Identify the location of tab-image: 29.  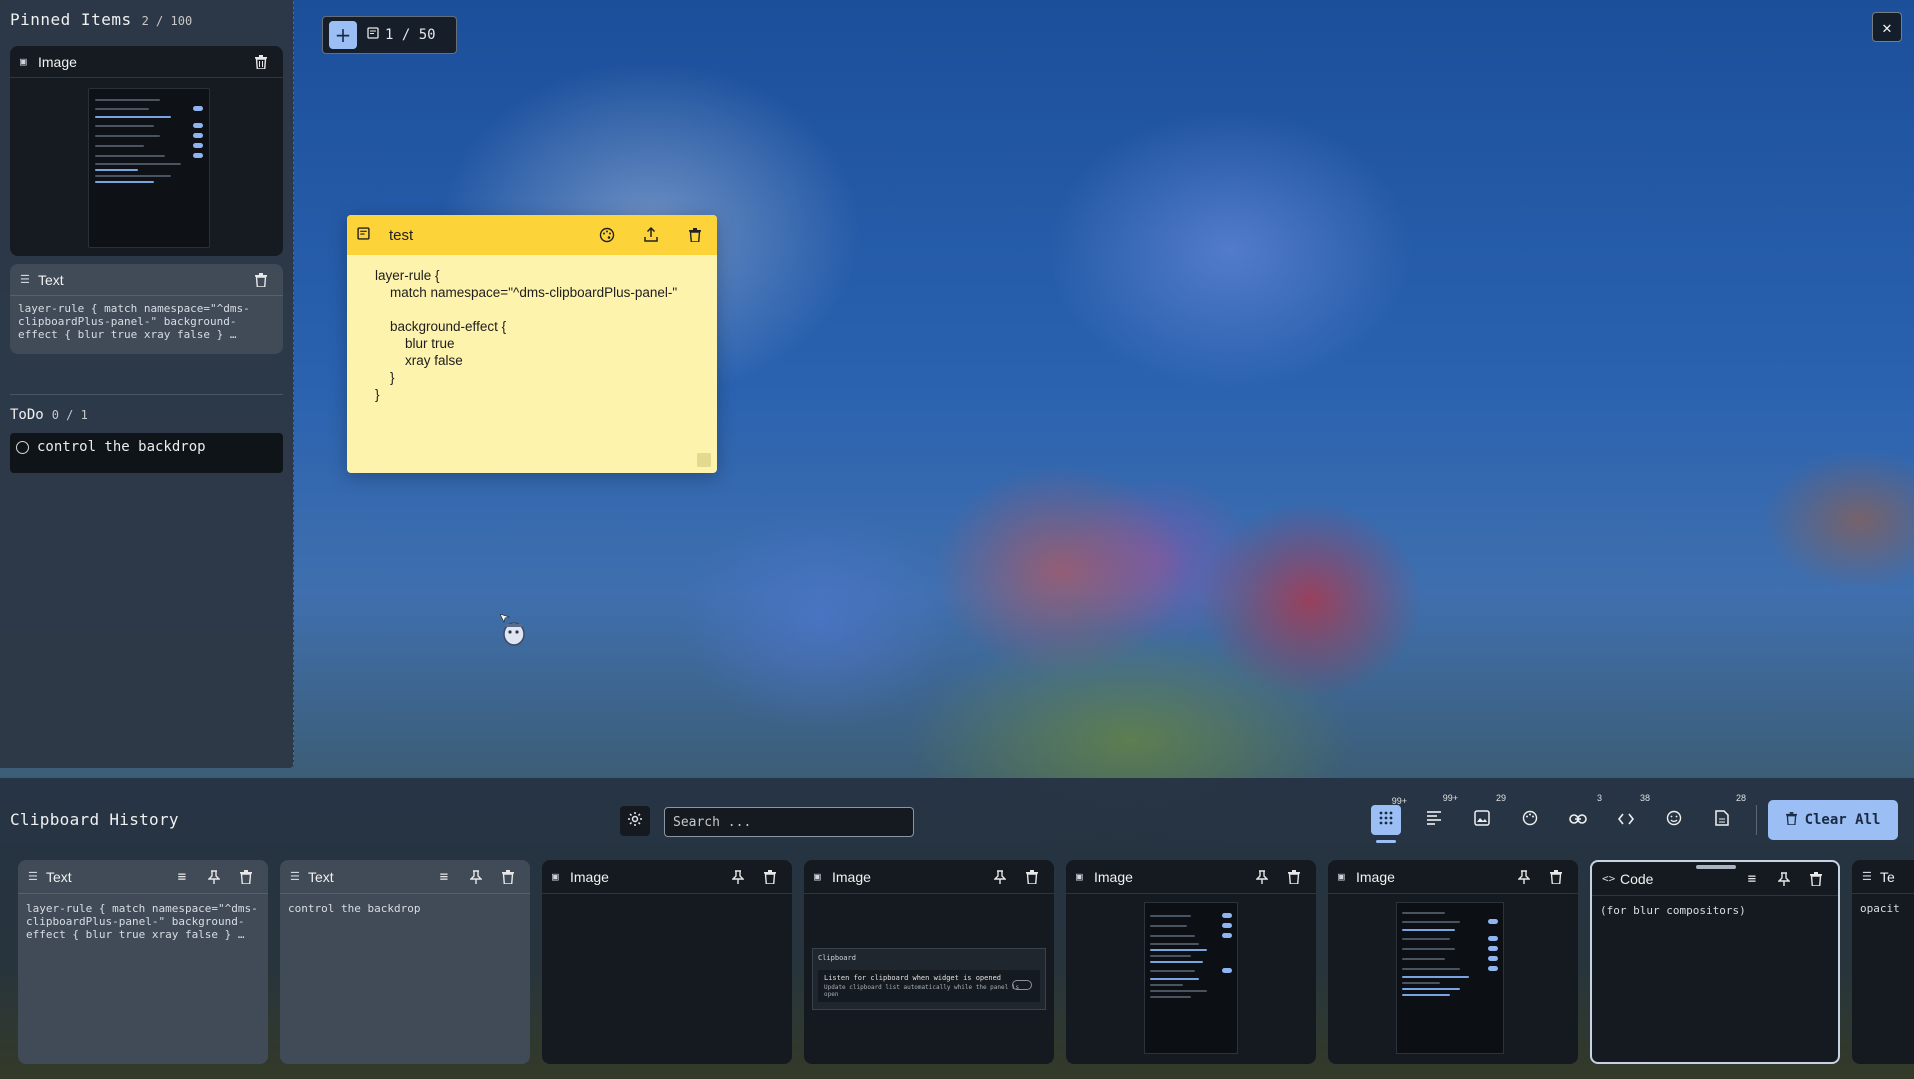
(1485, 815).